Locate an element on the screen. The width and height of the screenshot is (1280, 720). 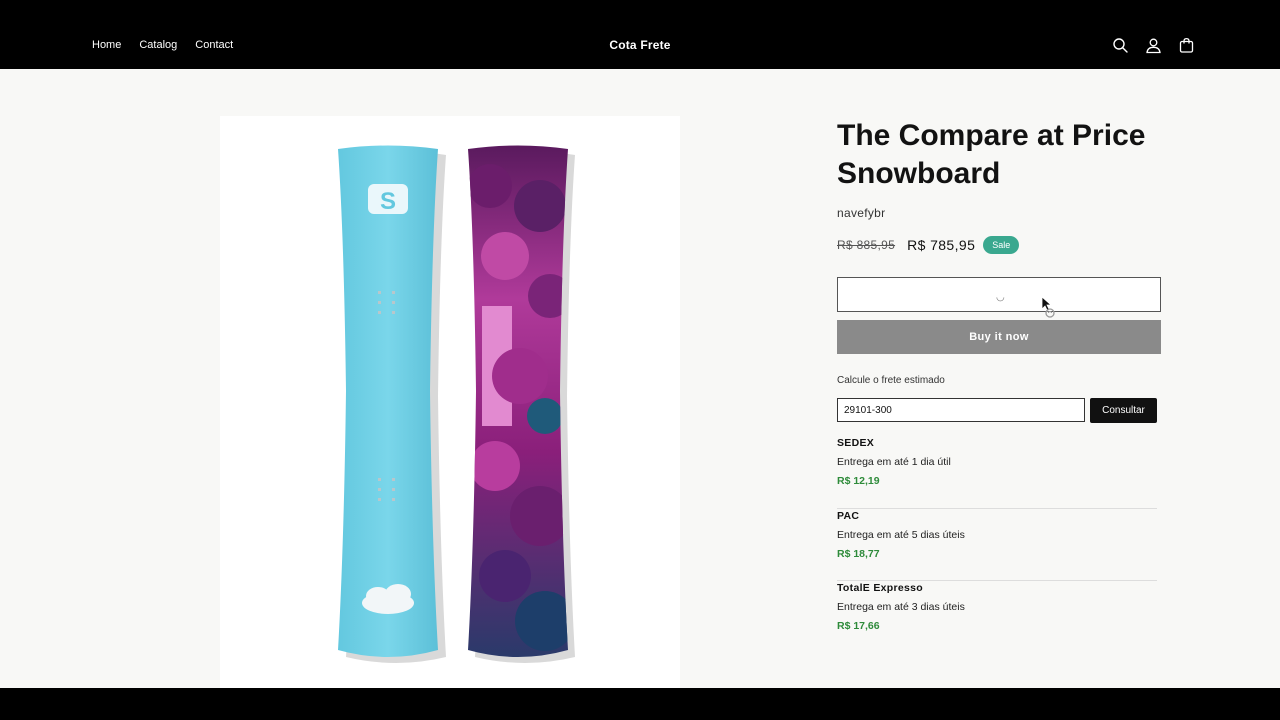
shipping-rate-item: SEDEX Entrega em até 1 dia útil R$ 12,19 is located at coordinates (997, 472).